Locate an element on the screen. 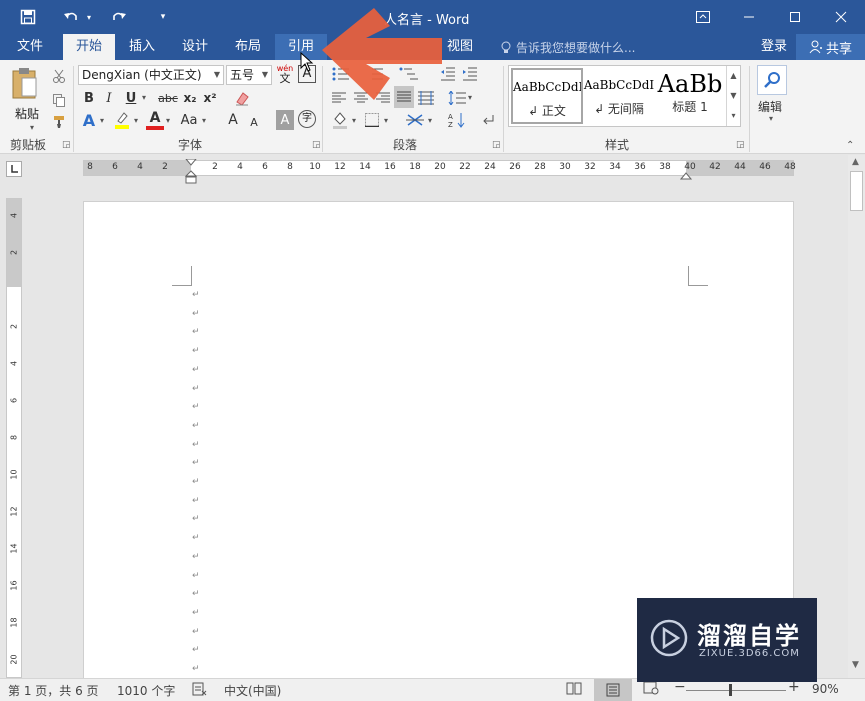 This screenshot has height=701, width=865. font-launcher-icon: ◲ is located at coordinates (316, 145).